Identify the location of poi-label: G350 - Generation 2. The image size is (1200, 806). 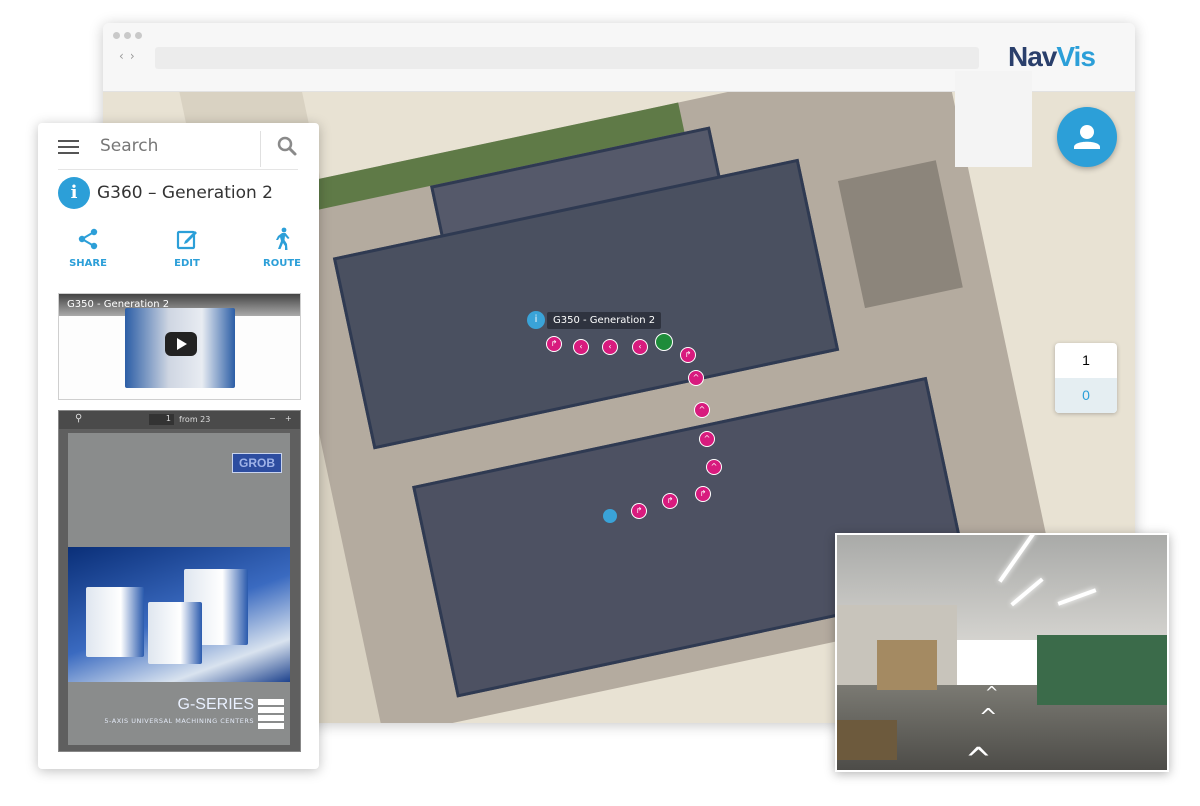
(604, 320).